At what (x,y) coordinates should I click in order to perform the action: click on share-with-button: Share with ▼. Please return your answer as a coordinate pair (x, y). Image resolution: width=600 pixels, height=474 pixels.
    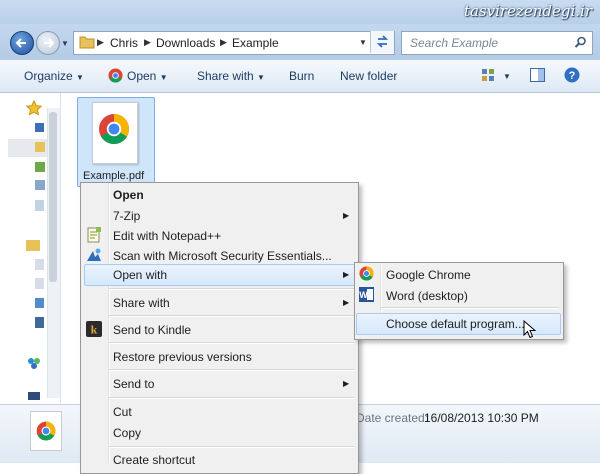
    Looking at the image, I should click on (231, 76).